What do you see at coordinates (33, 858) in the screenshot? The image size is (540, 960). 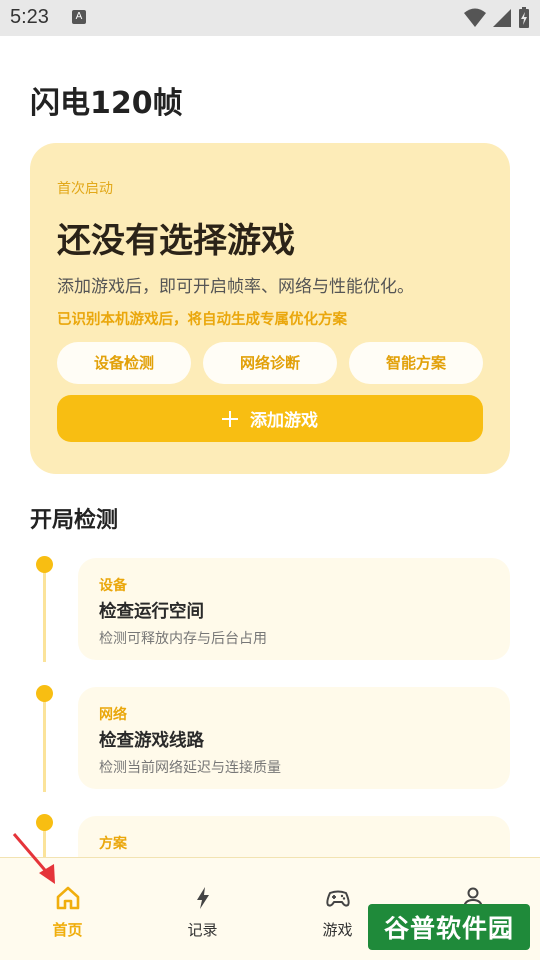 I see `pointer-arrow-annotation` at bounding box center [33, 858].